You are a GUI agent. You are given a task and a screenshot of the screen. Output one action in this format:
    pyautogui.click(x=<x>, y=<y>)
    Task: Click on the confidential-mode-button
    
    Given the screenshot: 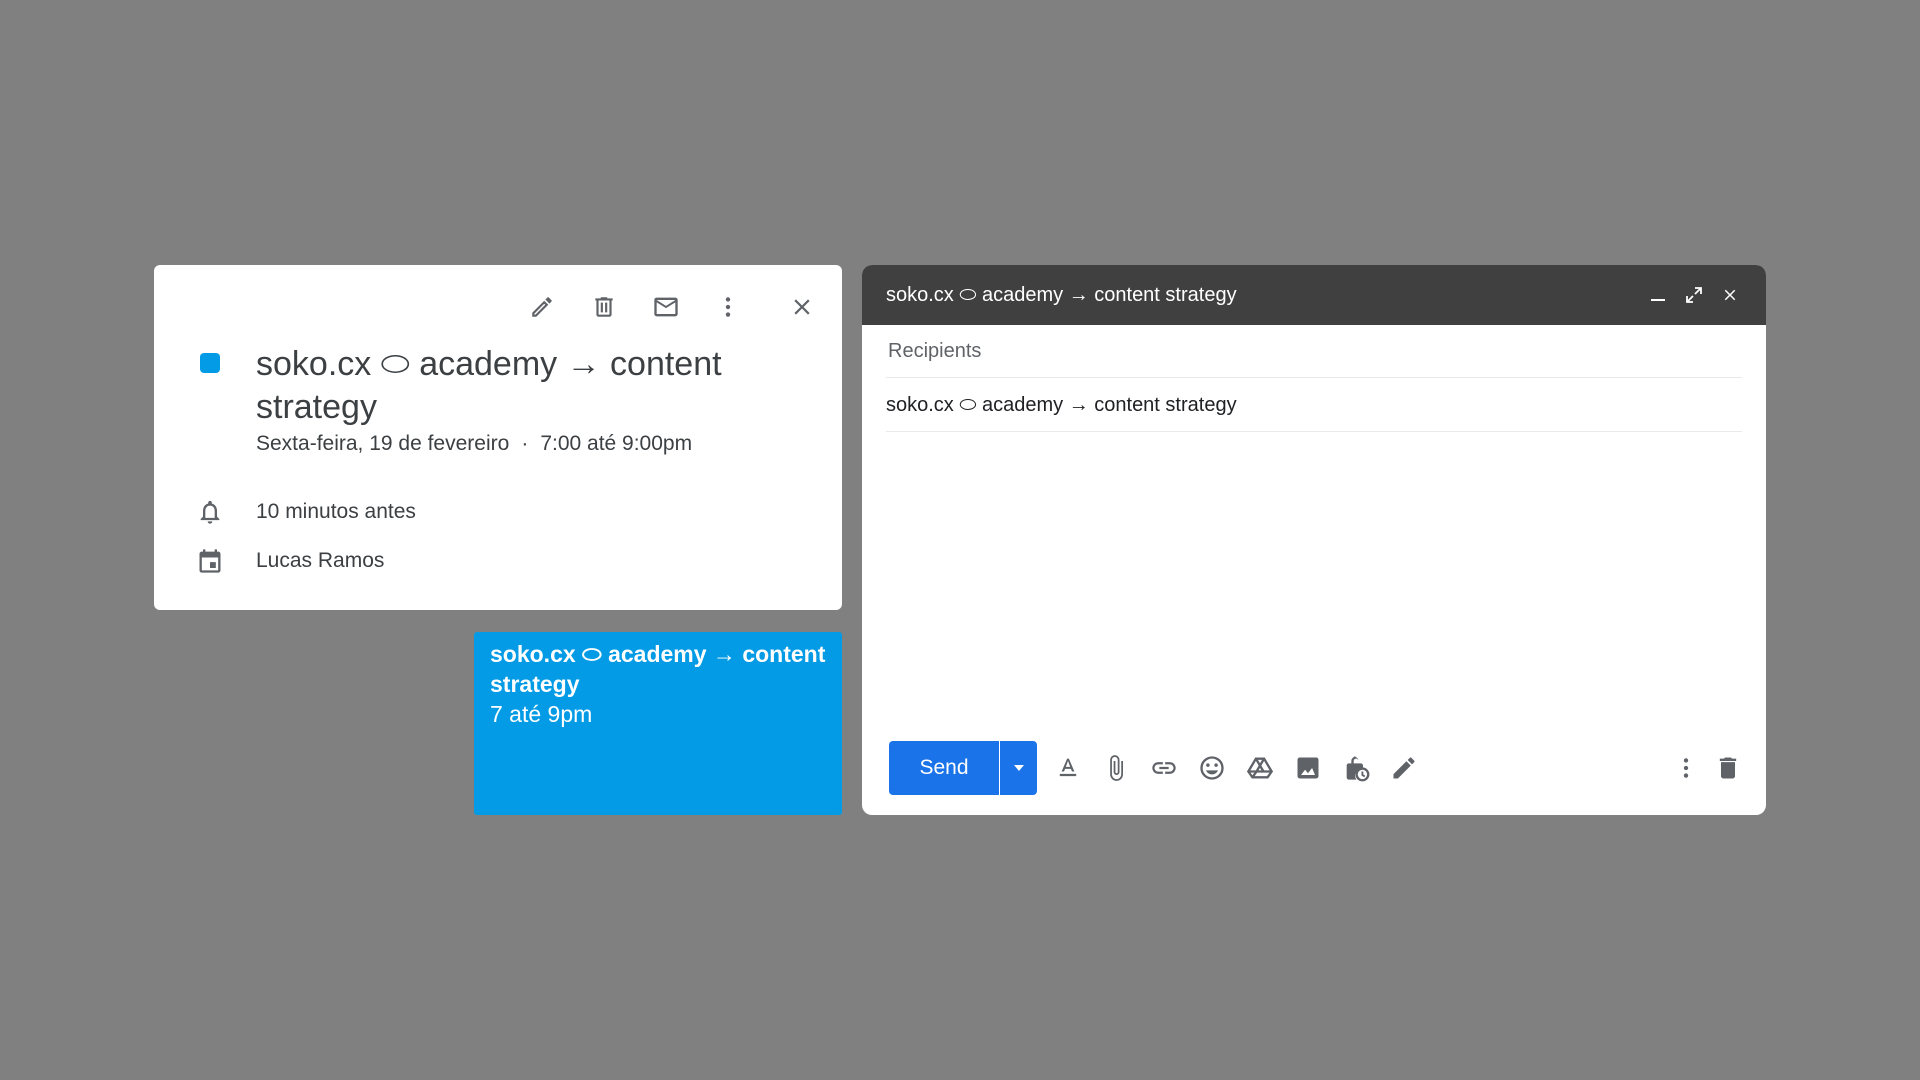 What is the action you would take?
    pyautogui.click(x=1356, y=768)
    